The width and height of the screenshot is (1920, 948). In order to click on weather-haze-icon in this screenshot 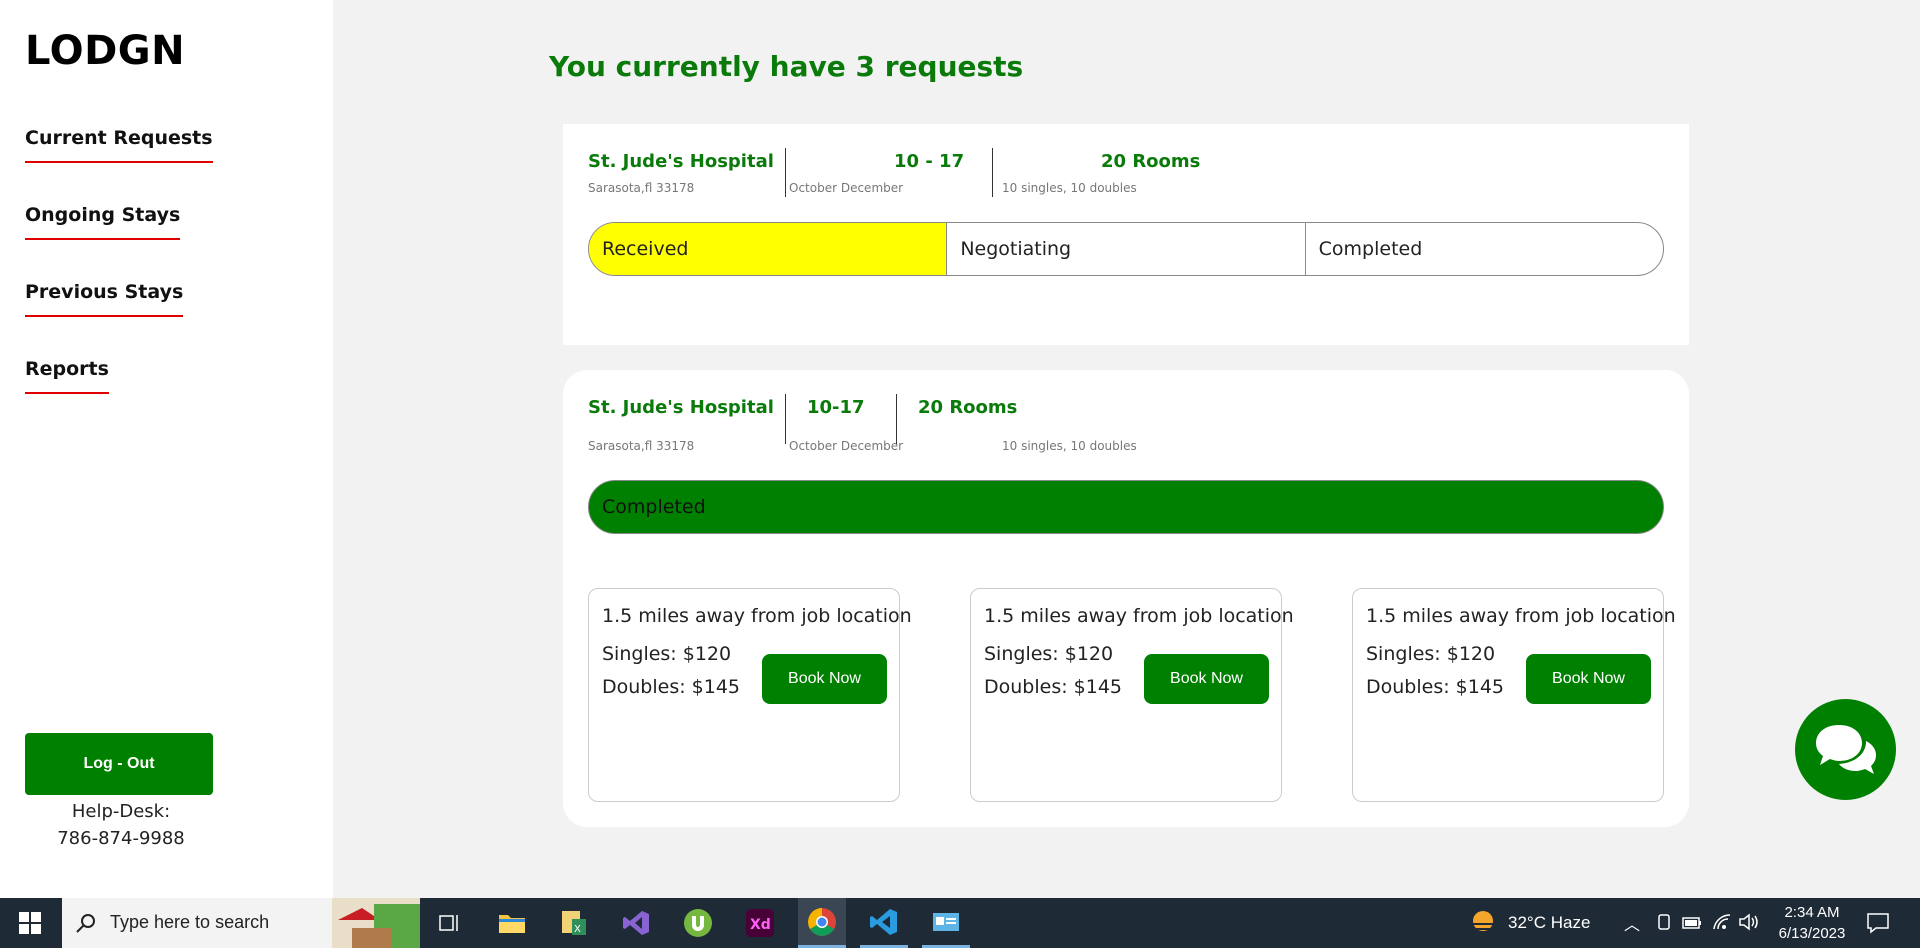, I will do `click(1483, 921)`.